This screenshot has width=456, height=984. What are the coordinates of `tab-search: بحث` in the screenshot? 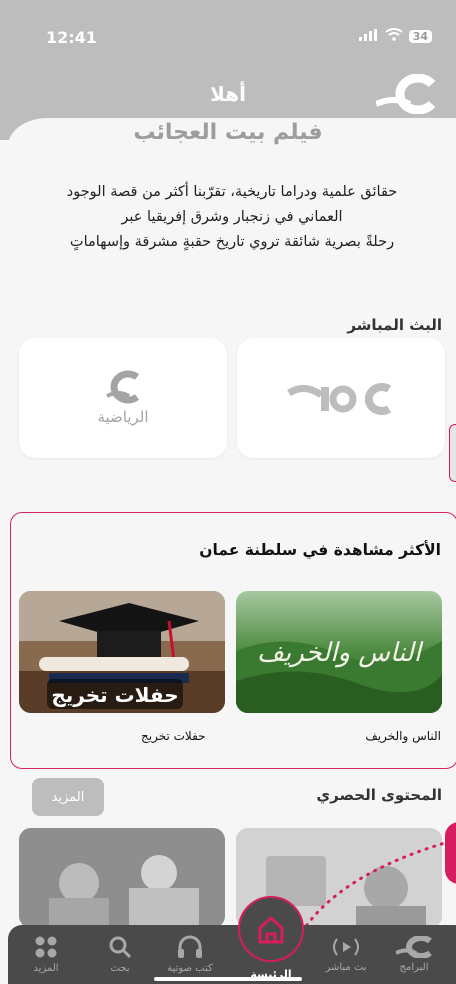 It's located at (120, 954).